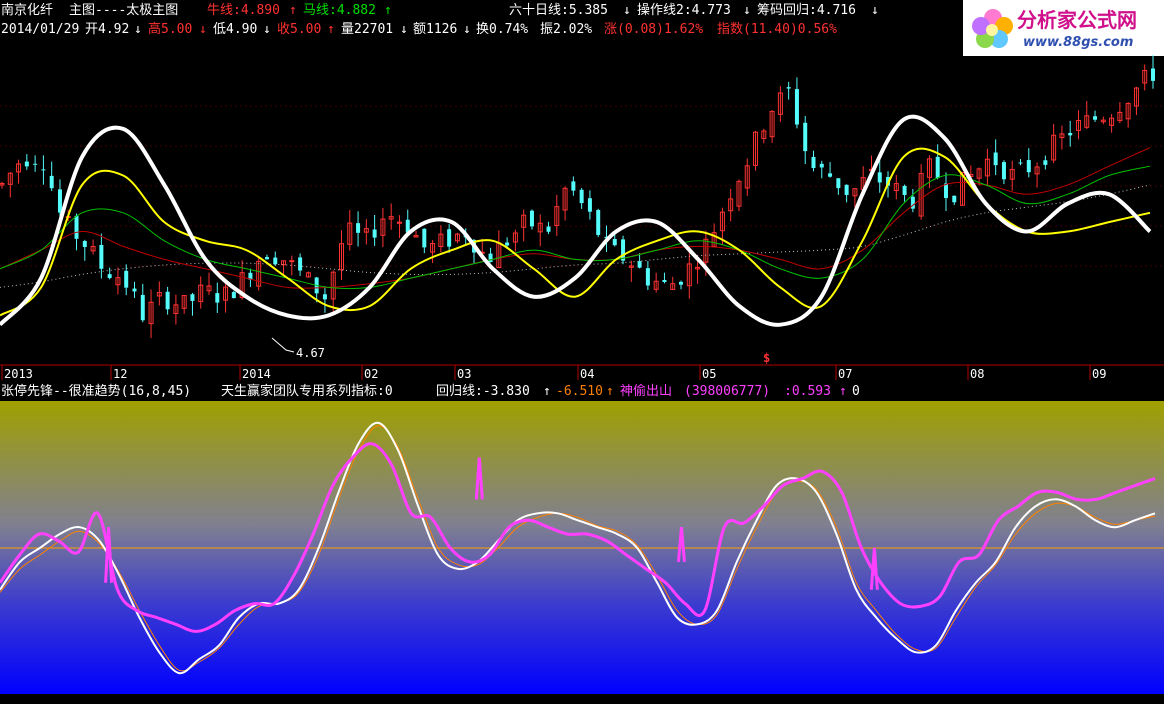 This screenshot has width=1164, height=704. What do you see at coordinates (18, 374) in the screenshot?
I see `x-tick-label: 2013` at bounding box center [18, 374].